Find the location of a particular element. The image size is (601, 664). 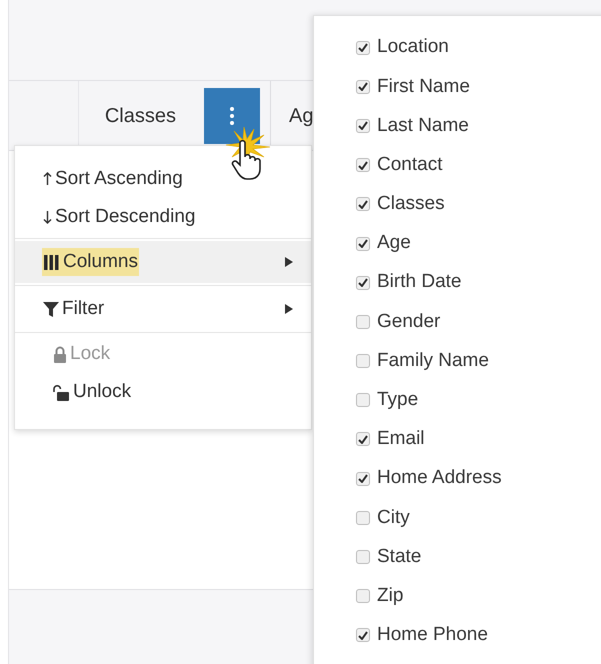

column-option-label: Location is located at coordinates (413, 47).